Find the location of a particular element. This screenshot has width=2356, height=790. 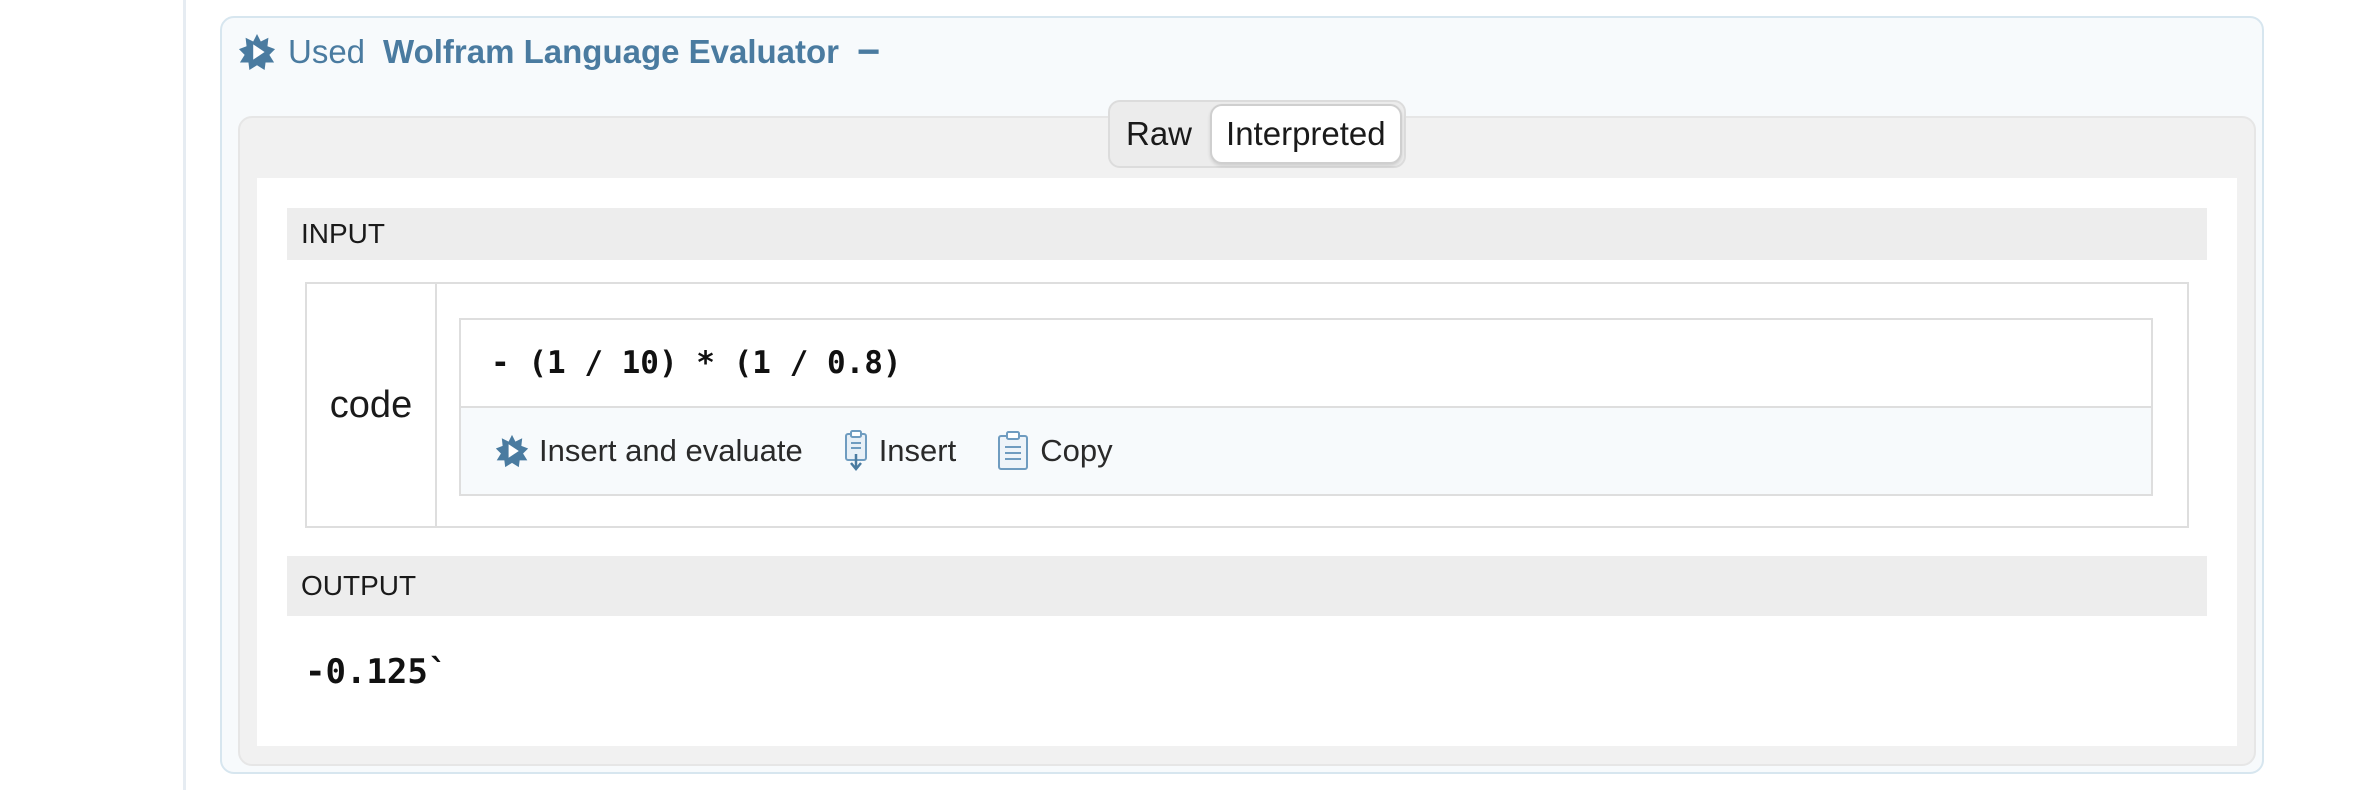

copy-button: Copy is located at coordinates (1054, 451).